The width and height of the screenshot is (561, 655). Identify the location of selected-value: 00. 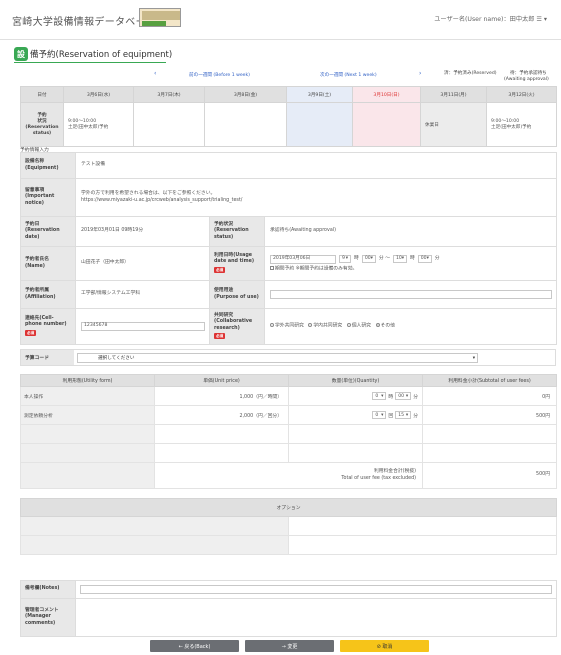
(401, 396).